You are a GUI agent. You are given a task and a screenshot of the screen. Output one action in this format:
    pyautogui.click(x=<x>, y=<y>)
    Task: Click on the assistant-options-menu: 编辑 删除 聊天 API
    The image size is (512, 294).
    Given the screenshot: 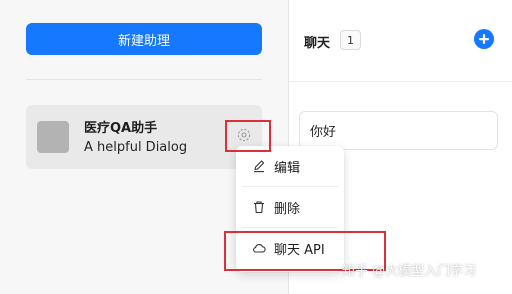 What is the action you would take?
    pyautogui.click(x=290, y=209)
    